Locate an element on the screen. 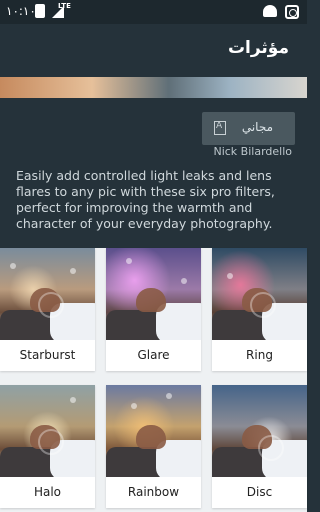 The width and height of the screenshot is (320, 512). filter-card-starburst: Starburst is located at coordinates (47, 309).